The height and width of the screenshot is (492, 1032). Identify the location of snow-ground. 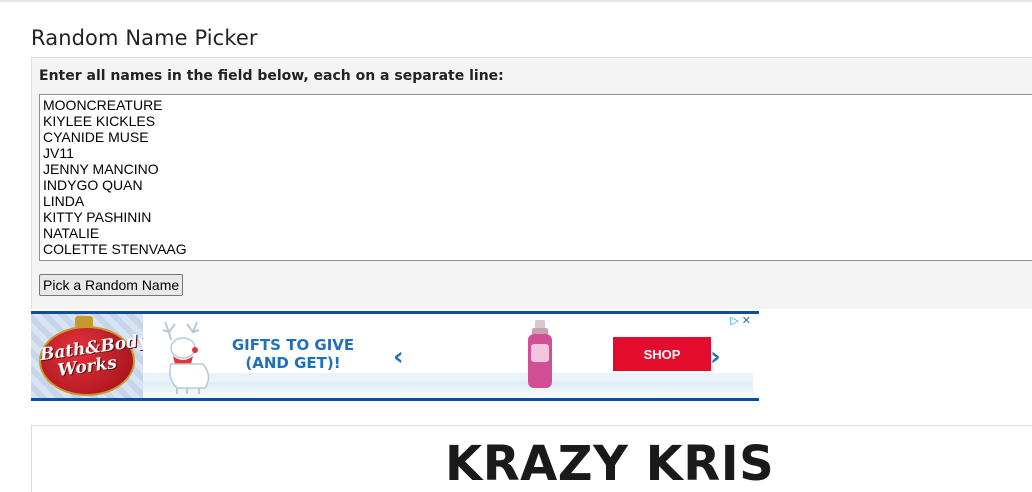
(448, 390).